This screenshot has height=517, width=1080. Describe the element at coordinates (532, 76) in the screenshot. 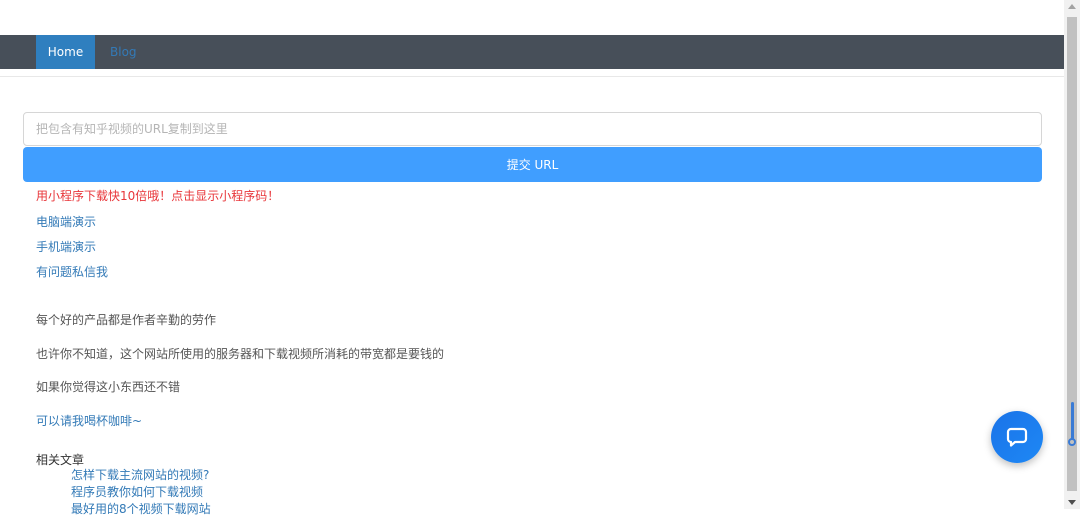

I see `header-divider` at that location.